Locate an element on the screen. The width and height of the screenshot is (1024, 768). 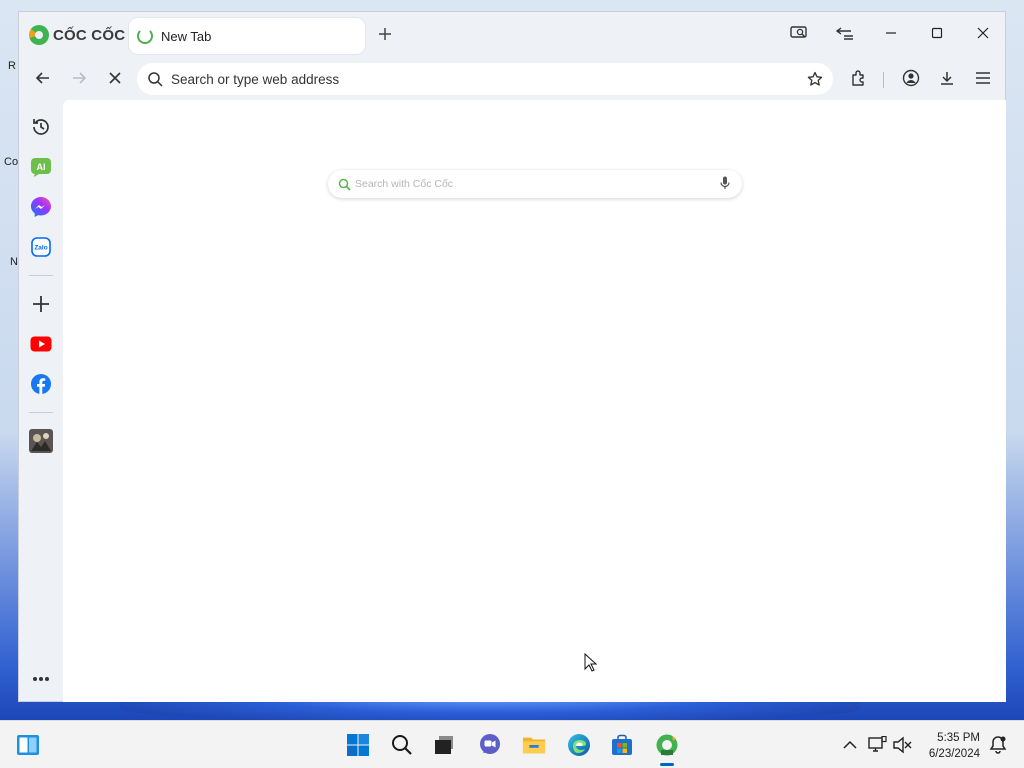
download-icon is located at coordinates (947, 78).